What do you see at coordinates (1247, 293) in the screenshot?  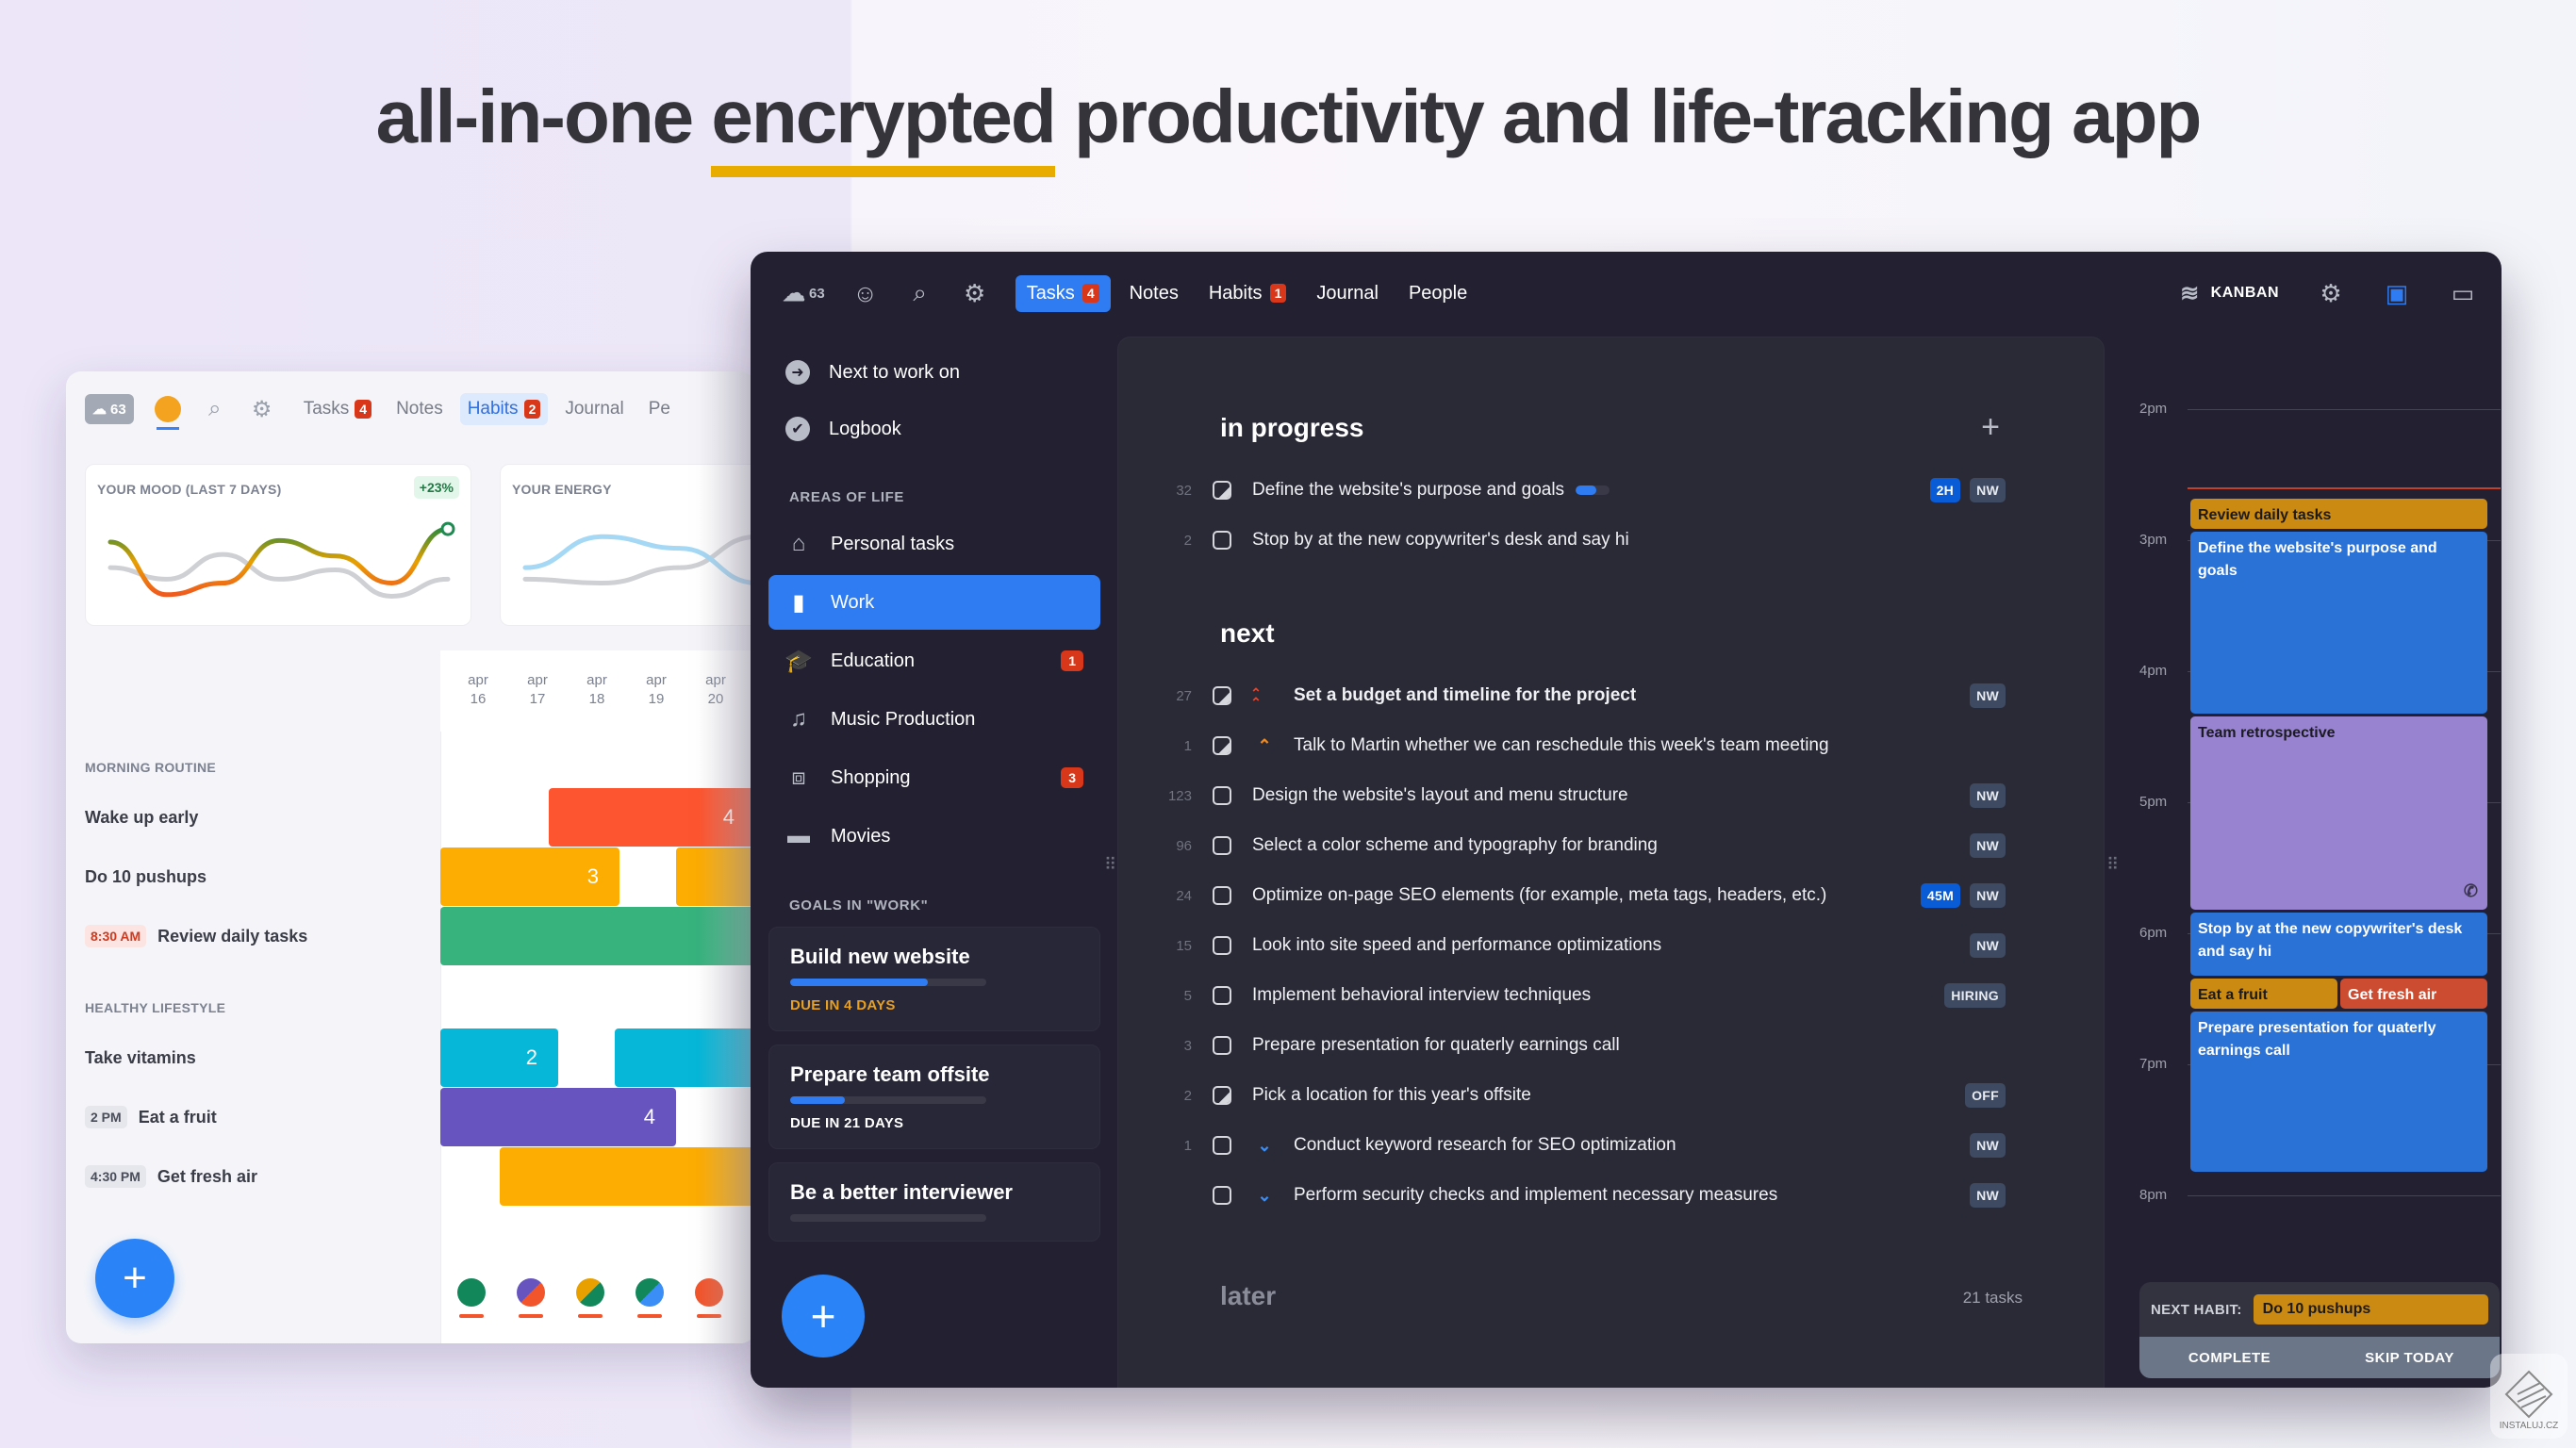 I see `tab-habits: Habits 1` at bounding box center [1247, 293].